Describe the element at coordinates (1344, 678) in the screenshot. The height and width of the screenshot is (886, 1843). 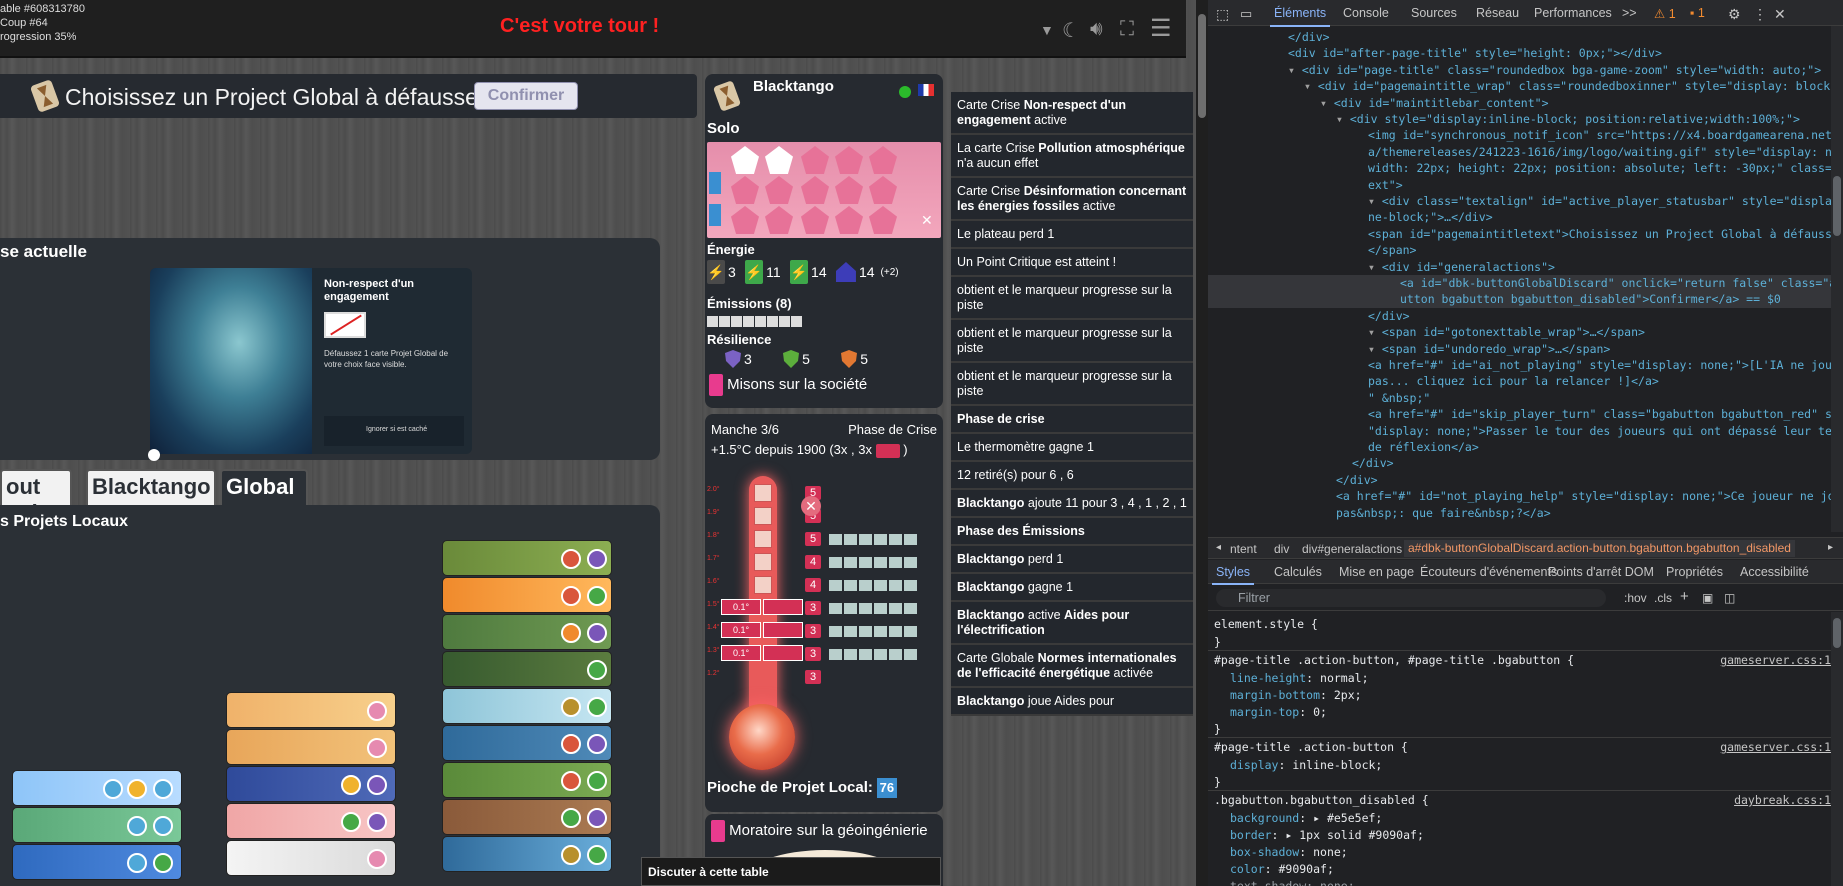
I see `css-value: normal;` at that location.